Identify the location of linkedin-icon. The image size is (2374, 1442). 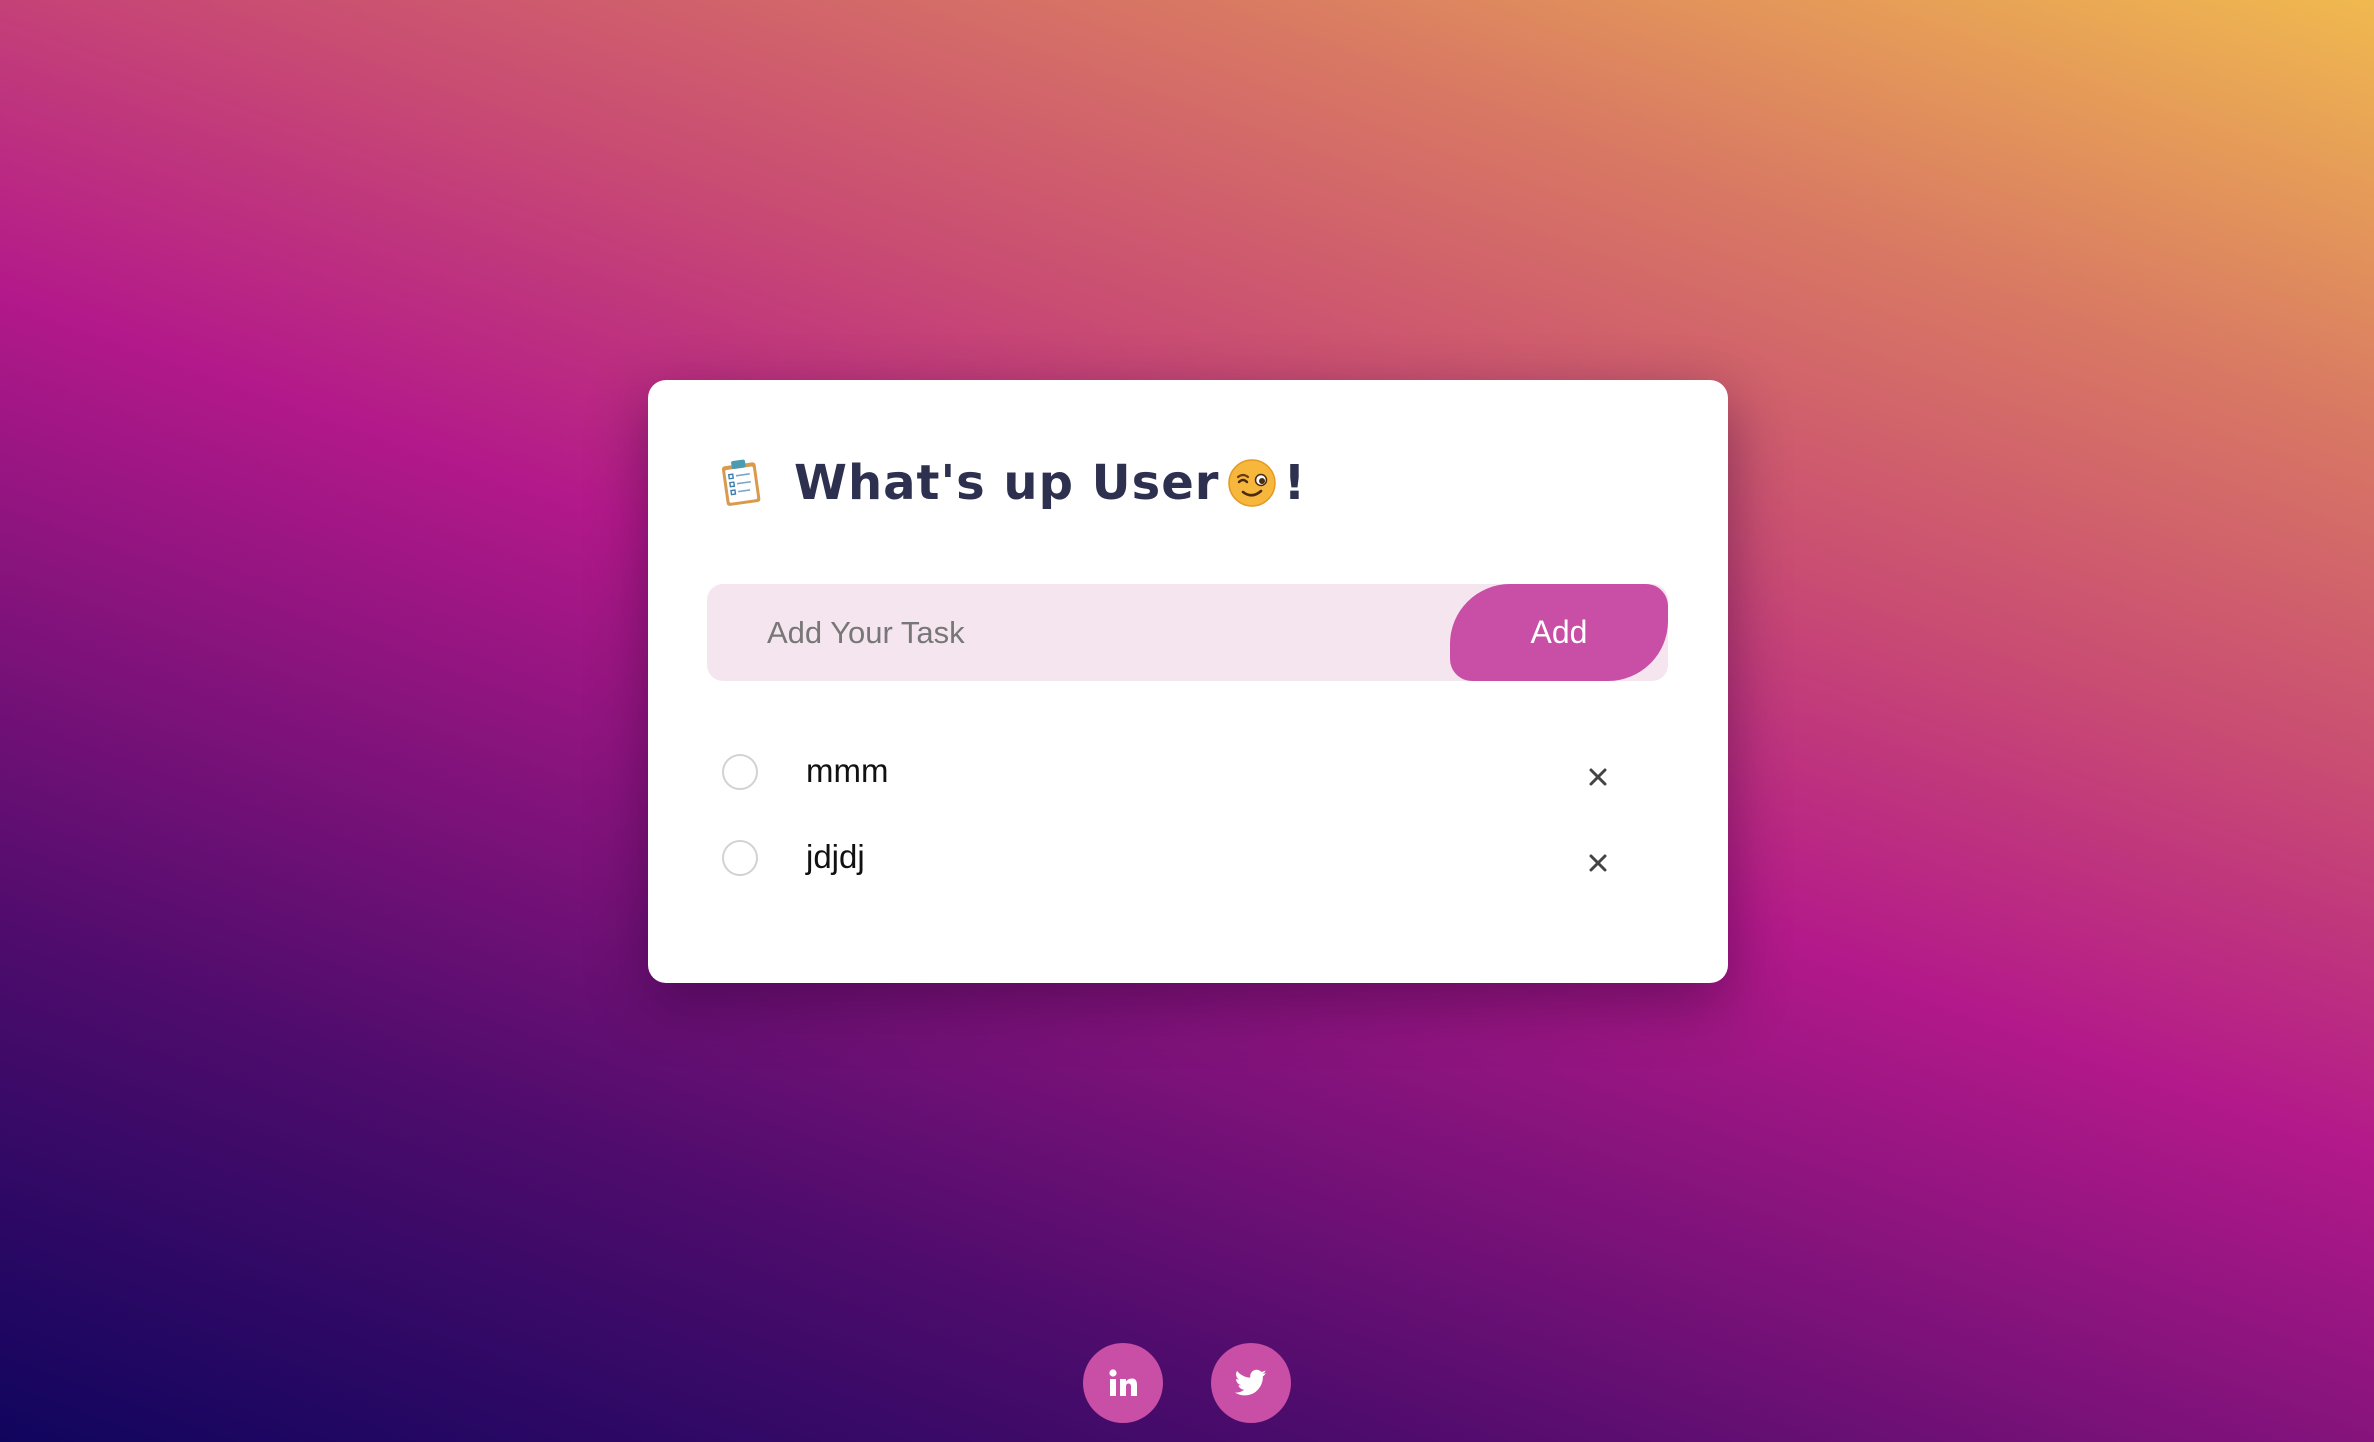
(1123, 1382).